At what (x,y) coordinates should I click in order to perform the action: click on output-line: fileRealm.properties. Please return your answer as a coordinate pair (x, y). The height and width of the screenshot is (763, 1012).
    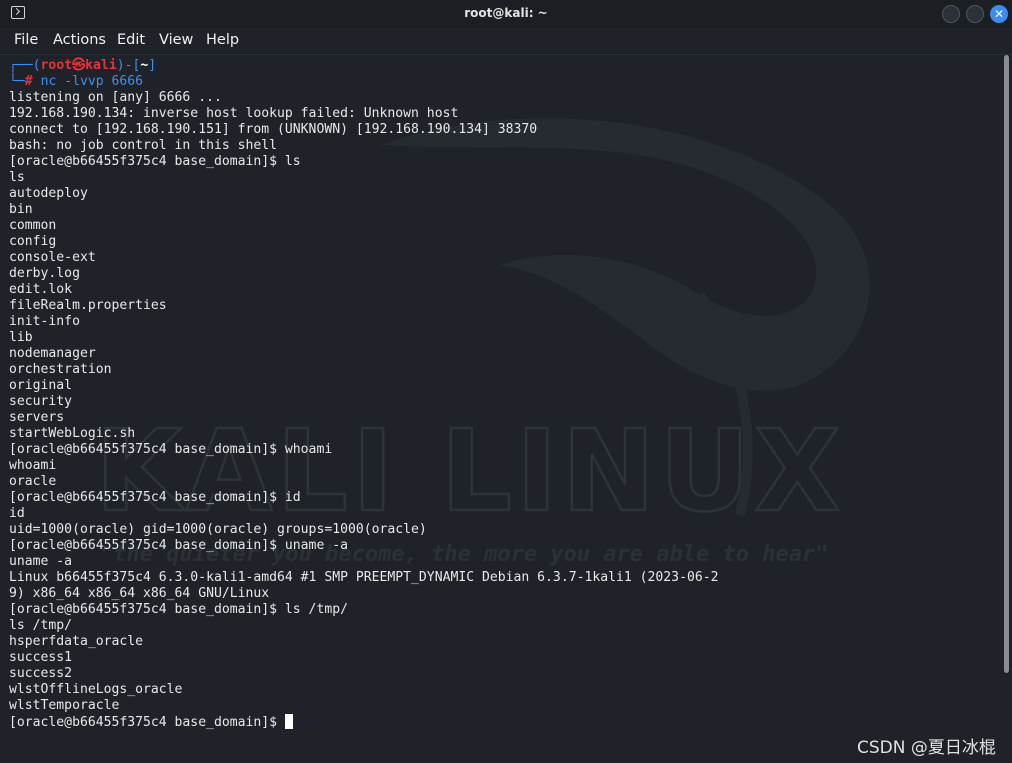
    Looking at the image, I should click on (88, 305).